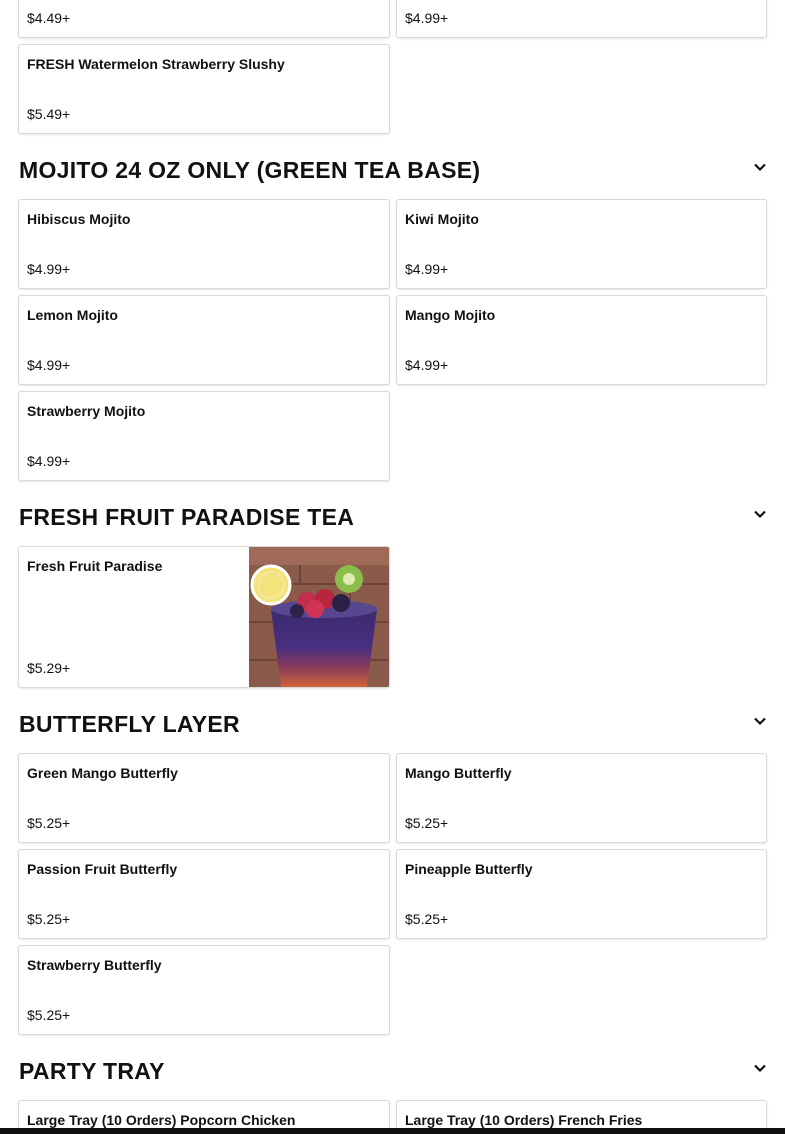 This screenshot has height=1134, width=785. What do you see at coordinates (581, 894) in the screenshot?
I see `menu-item-card: Pineapple Butterfly $5.25+` at bounding box center [581, 894].